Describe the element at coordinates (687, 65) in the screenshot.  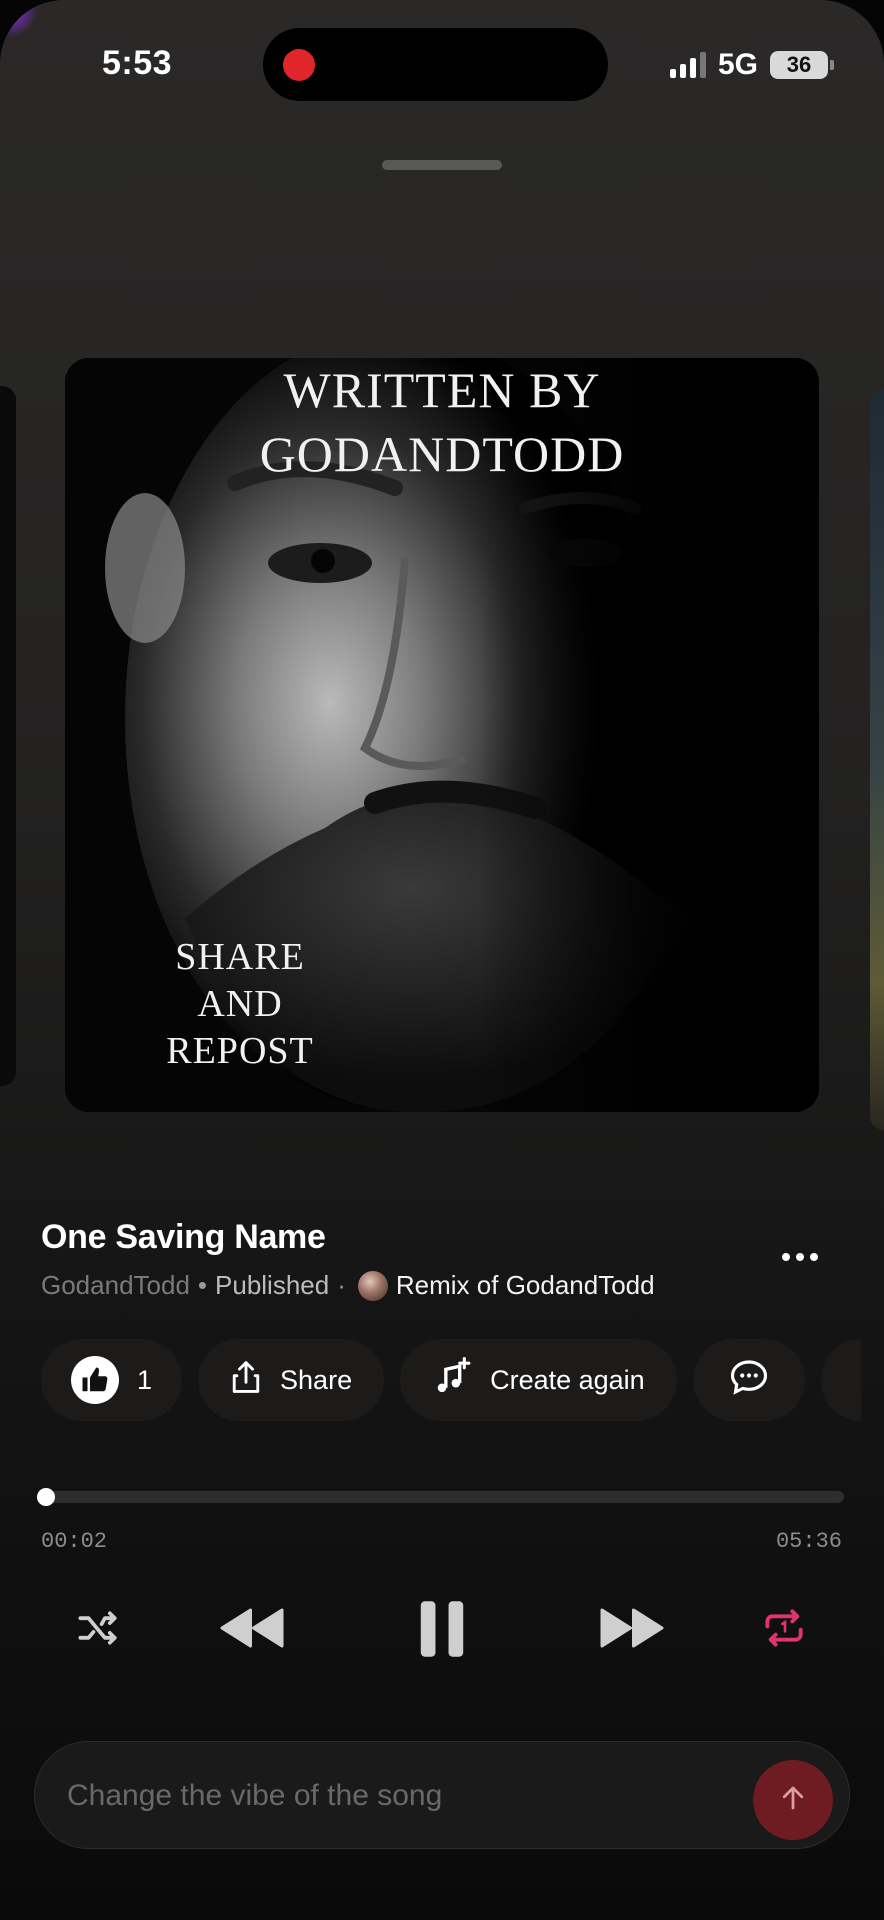
I see `signal-icon` at that location.